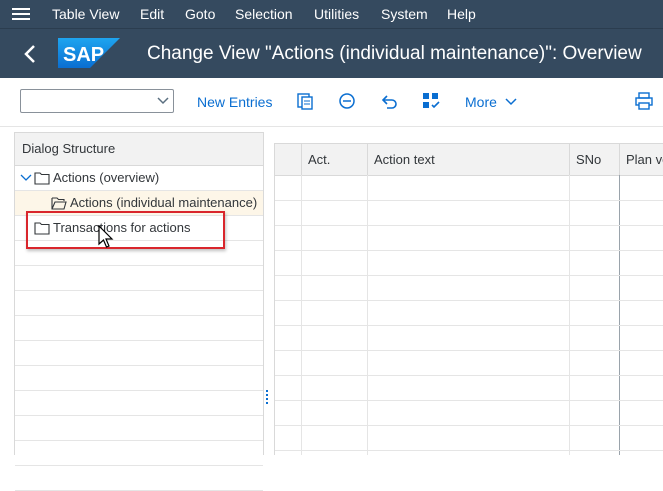  Describe the element at coordinates (481, 102) in the screenshot. I see `more-label: More` at that location.